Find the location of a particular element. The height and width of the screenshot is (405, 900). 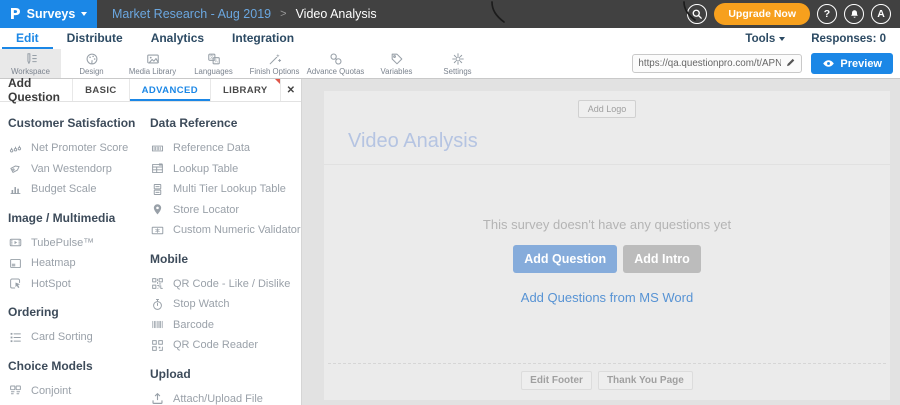

question-type-label: Van Westendorp is located at coordinates (71, 168).